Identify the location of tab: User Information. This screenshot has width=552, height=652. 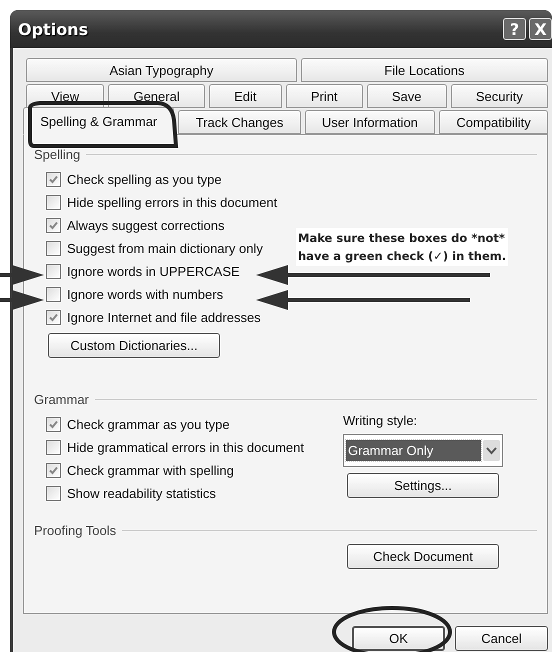
(370, 122).